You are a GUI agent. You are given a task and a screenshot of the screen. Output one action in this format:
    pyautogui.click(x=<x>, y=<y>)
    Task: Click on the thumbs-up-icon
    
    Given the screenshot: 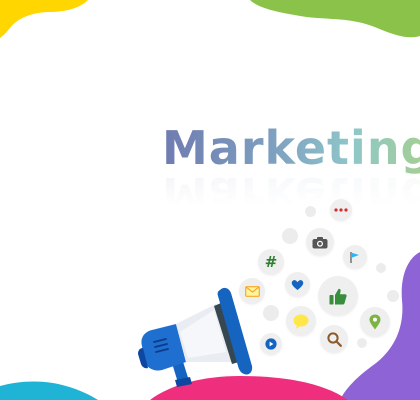 What is the action you would take?
    pyautogui.click(x=338, y=296)
    